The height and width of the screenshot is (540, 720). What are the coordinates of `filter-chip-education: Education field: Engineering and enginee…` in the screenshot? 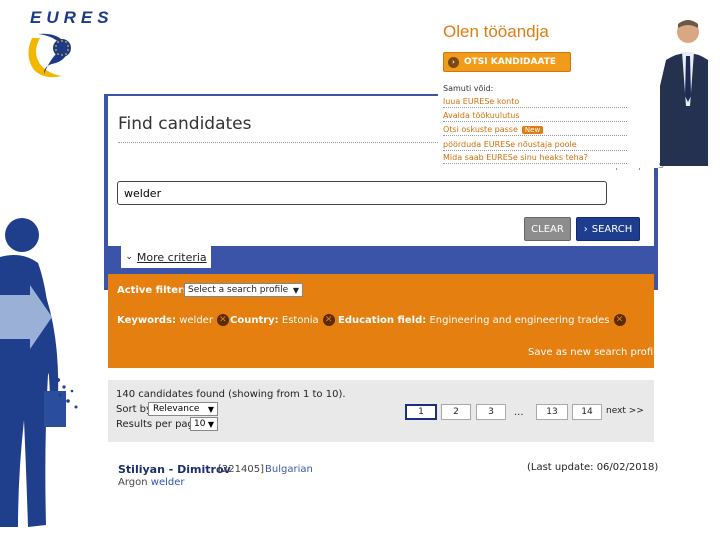 It's located at (482, 320).